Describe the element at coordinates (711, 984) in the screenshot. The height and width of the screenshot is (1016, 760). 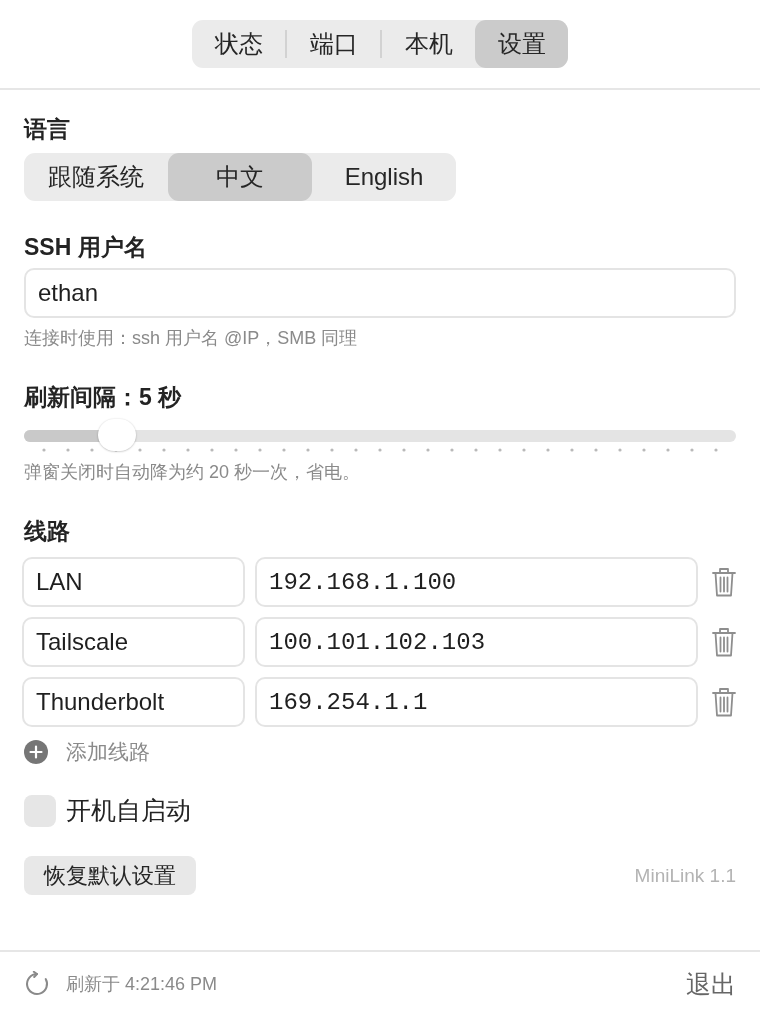
I see `quit-button: 退出` at that location.